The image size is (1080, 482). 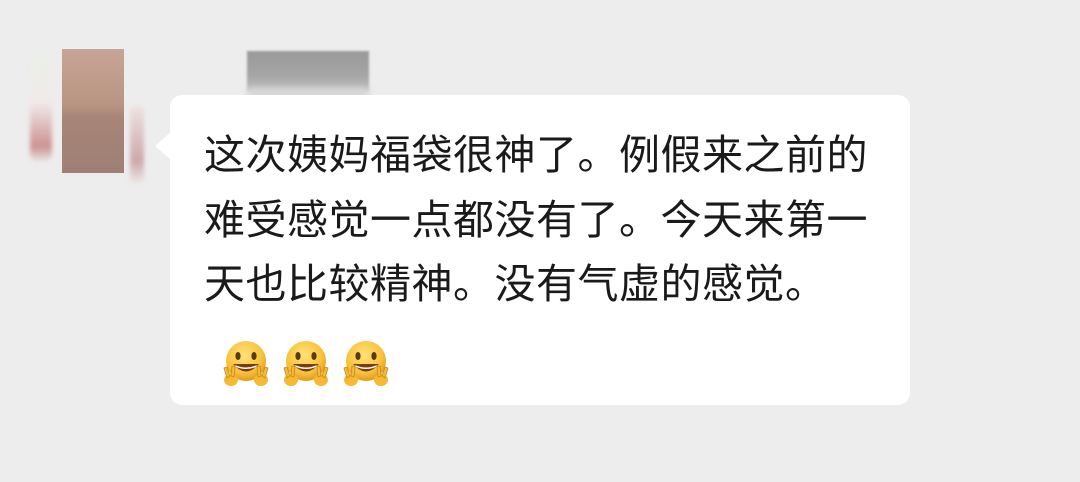 I want to click on sender-avatar-area, so click(x=90, y=115).